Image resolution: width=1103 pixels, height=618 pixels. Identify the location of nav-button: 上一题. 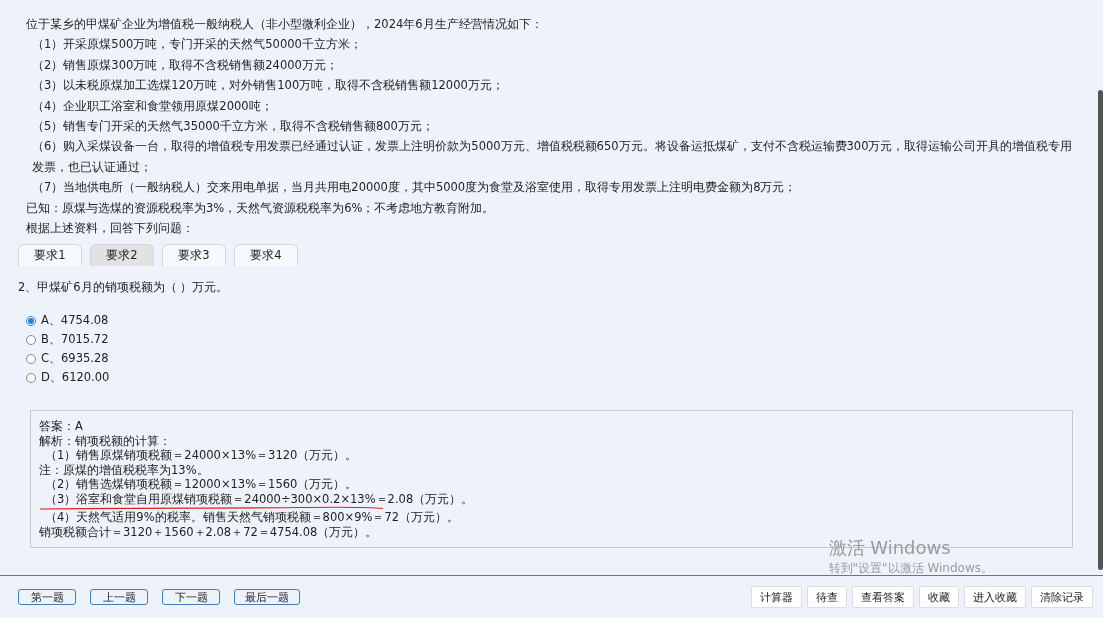
(119, 597).